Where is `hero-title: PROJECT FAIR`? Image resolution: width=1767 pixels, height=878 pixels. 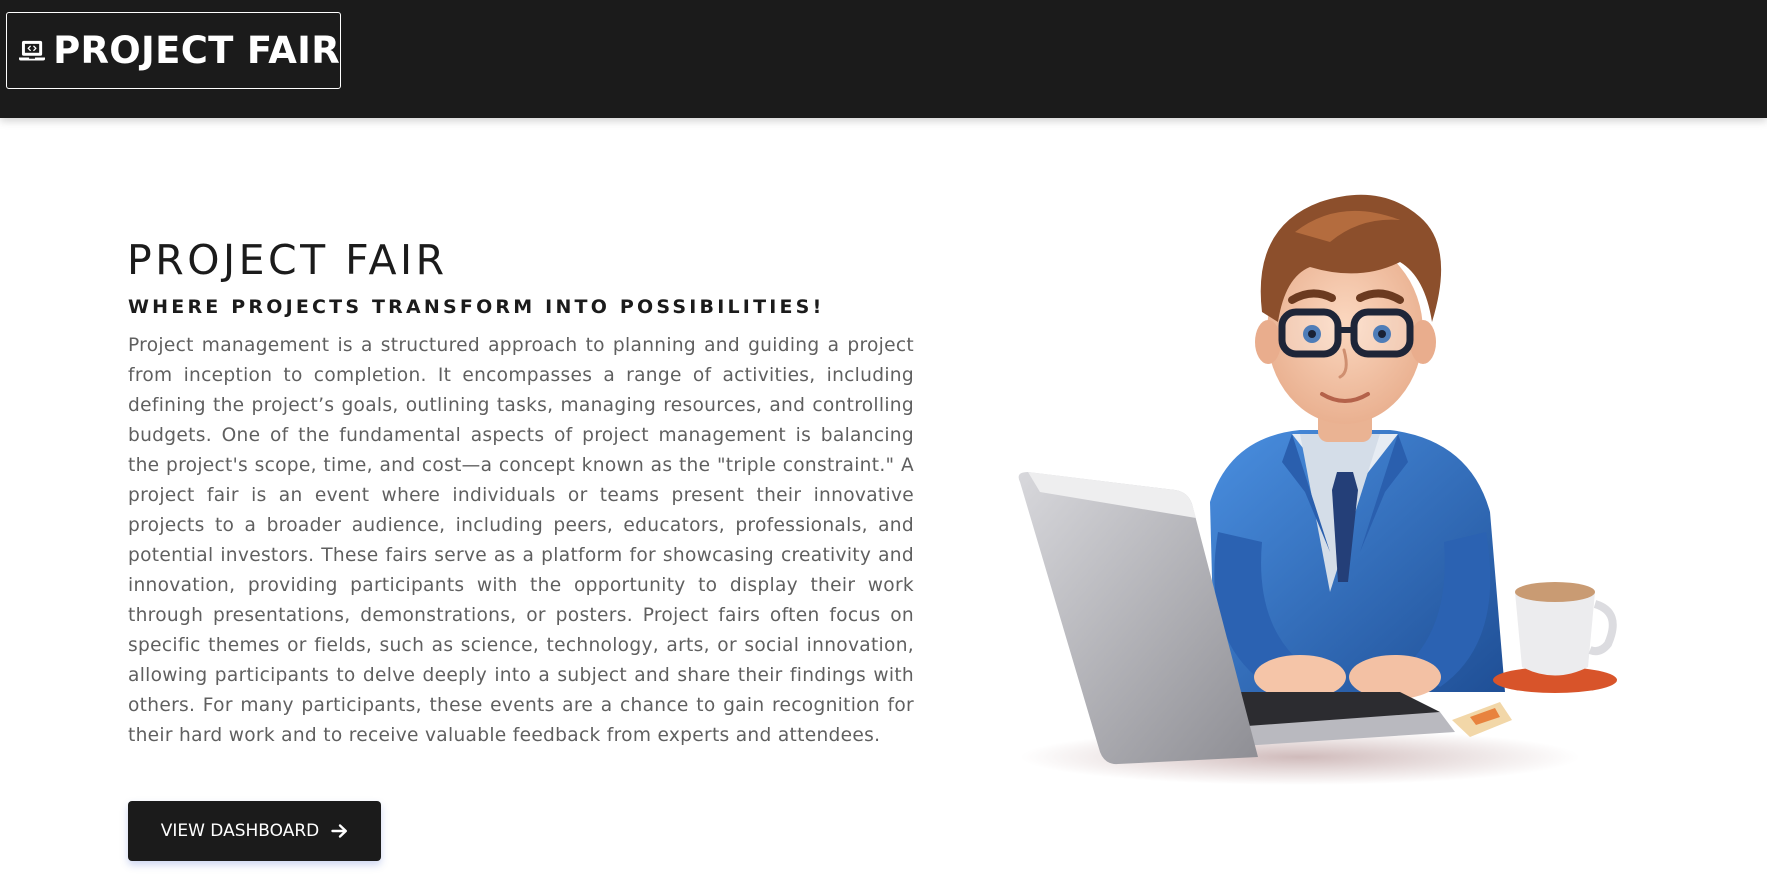
hero-title: PROJECT FAIR is located at coordinates (287, 260).